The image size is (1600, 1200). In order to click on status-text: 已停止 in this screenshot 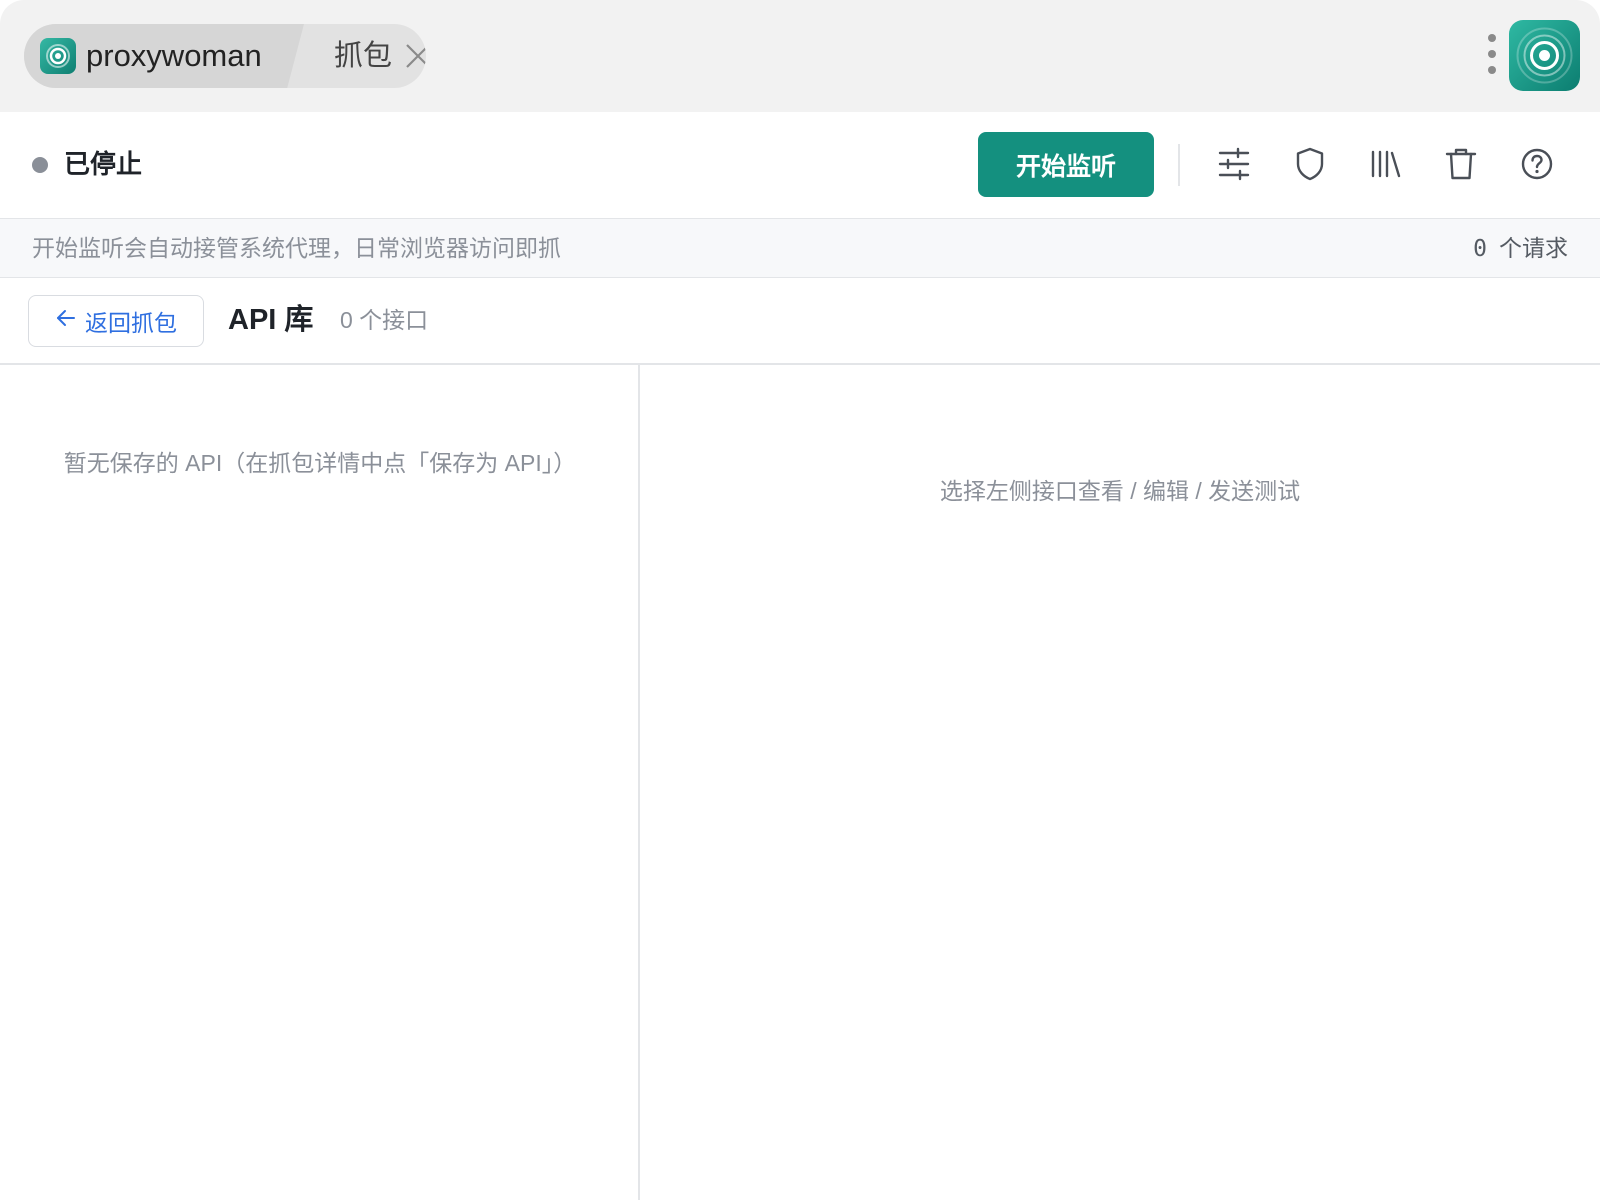, I will do `click(103, 164)`.